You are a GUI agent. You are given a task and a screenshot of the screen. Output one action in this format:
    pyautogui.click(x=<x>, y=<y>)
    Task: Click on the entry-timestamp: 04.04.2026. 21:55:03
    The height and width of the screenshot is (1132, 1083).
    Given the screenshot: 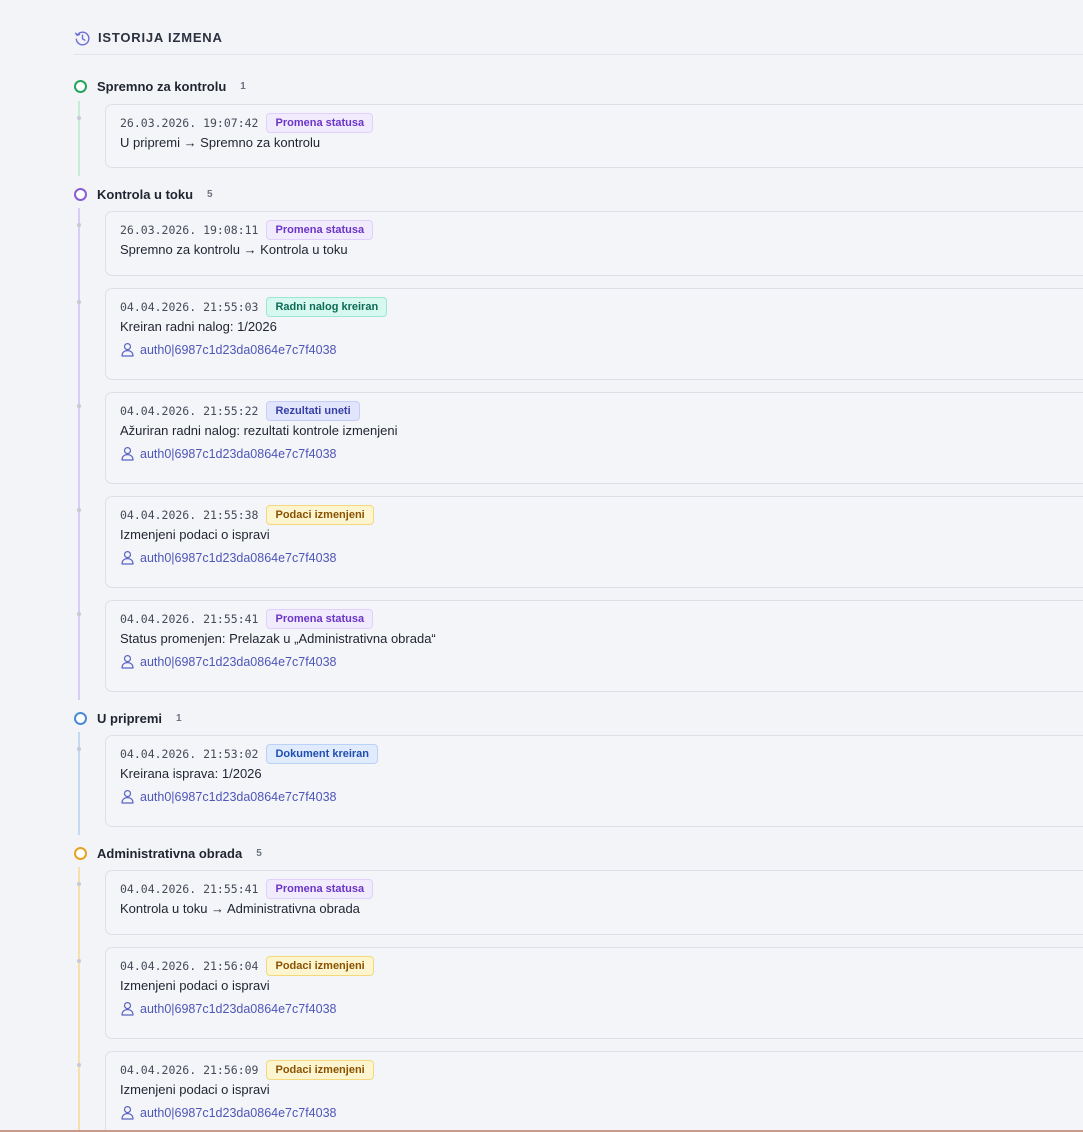 What is the action you would take?
    pyautogui.click(x=189, y=307)
    